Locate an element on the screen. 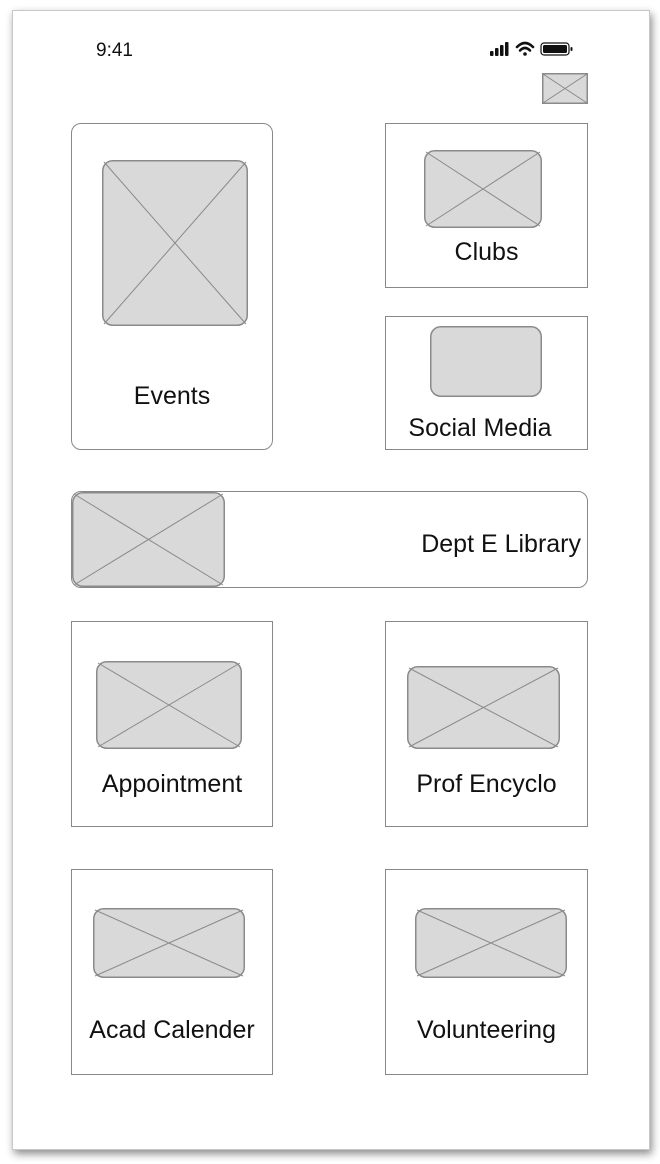 The width and height of the screenshot is (660, 1164). volunteering-image-placeholder is located at coordinates (491, 943).